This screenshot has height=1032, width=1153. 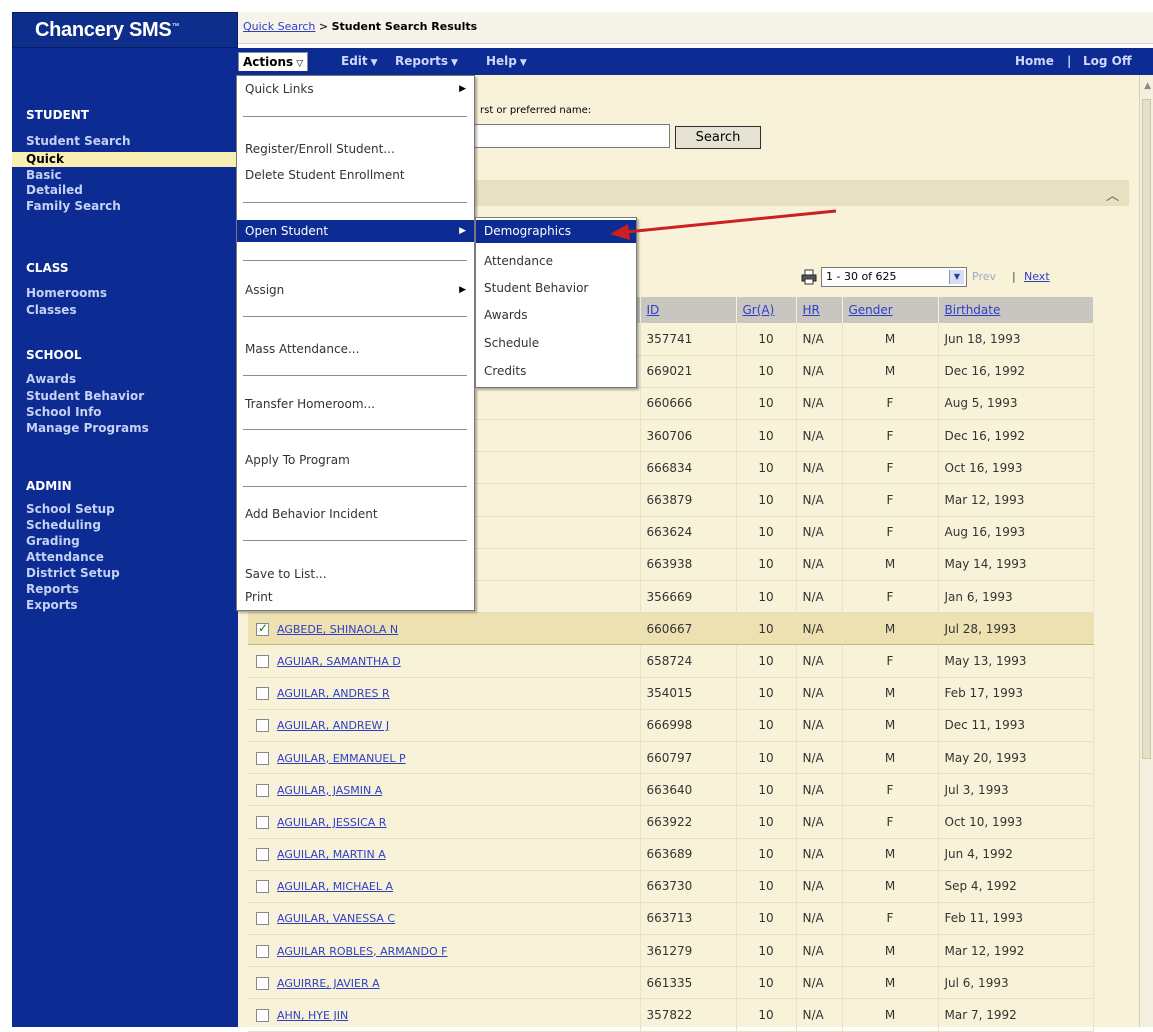 I want to click on collapse-icon: ︿, so click(x=1112, y=194).